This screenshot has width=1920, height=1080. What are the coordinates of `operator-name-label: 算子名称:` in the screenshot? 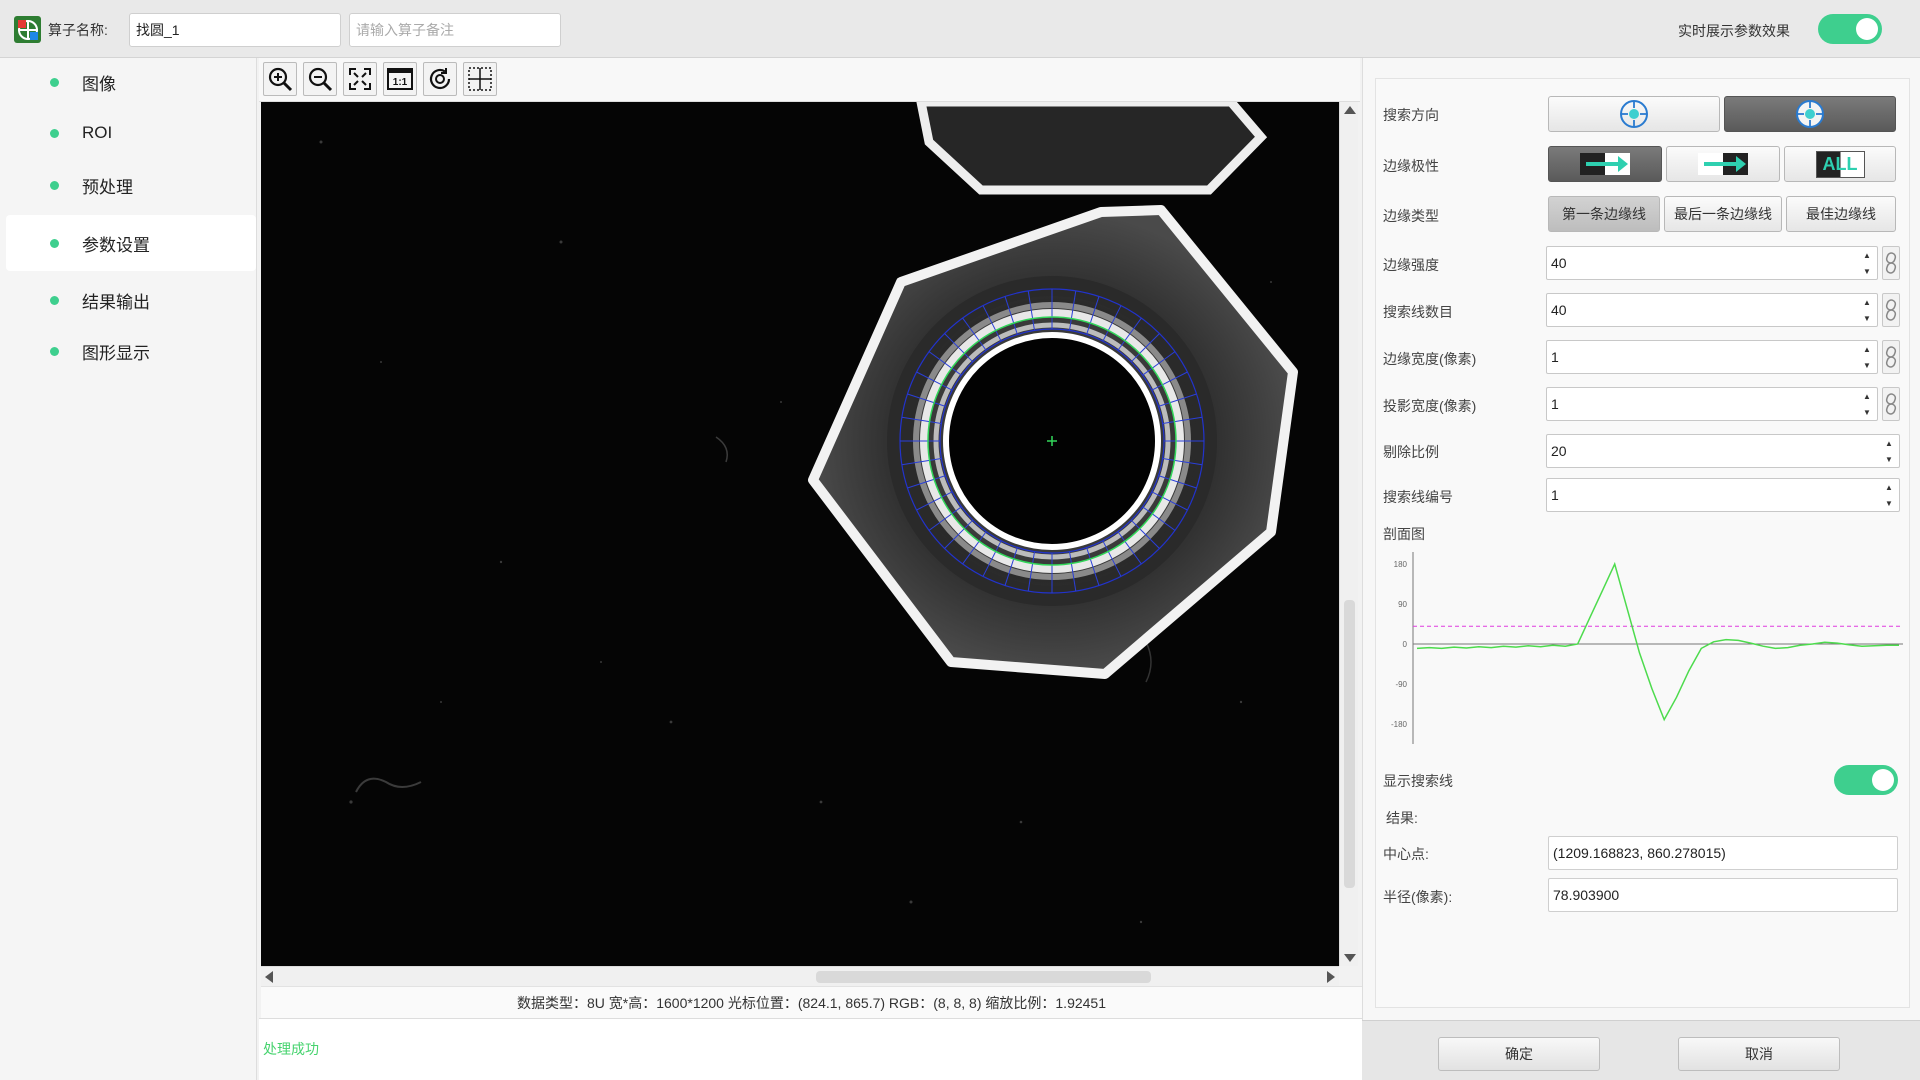 It's located at (78, 30).